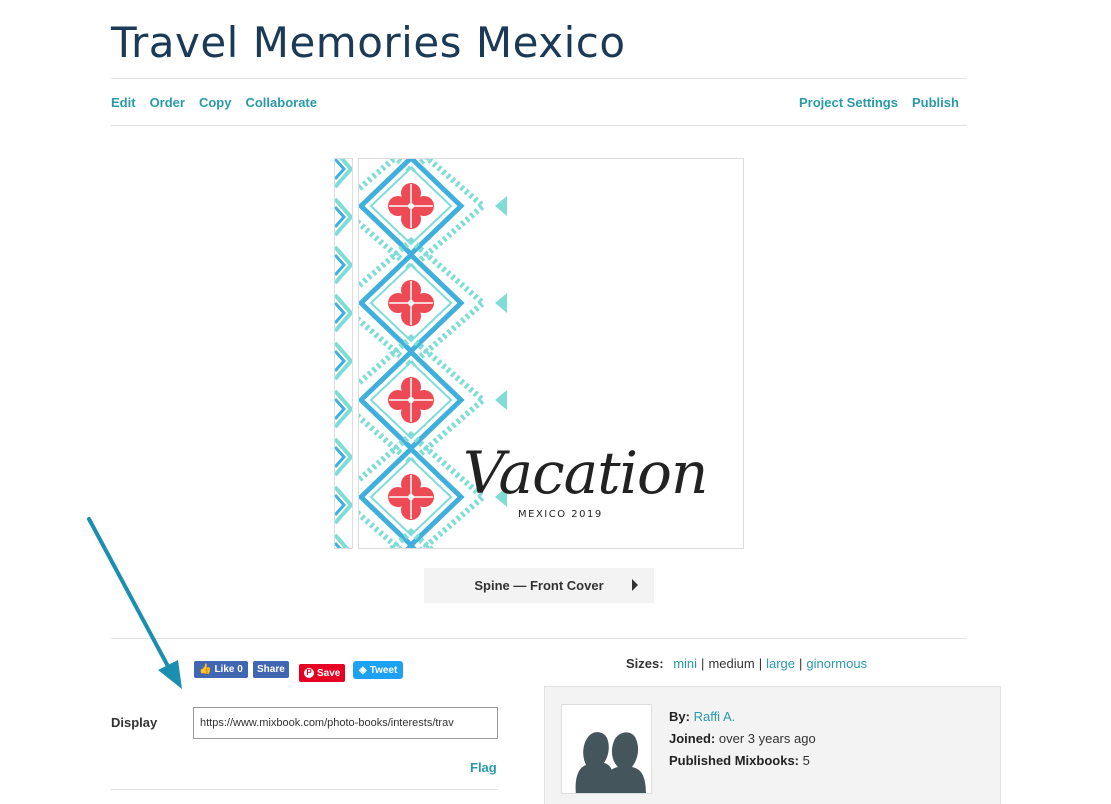 The image size is (1111, 804). Describe the element at coordinates (281, 102) in the screenshot. I see `nav-collaborate: Collaborate` at that location.